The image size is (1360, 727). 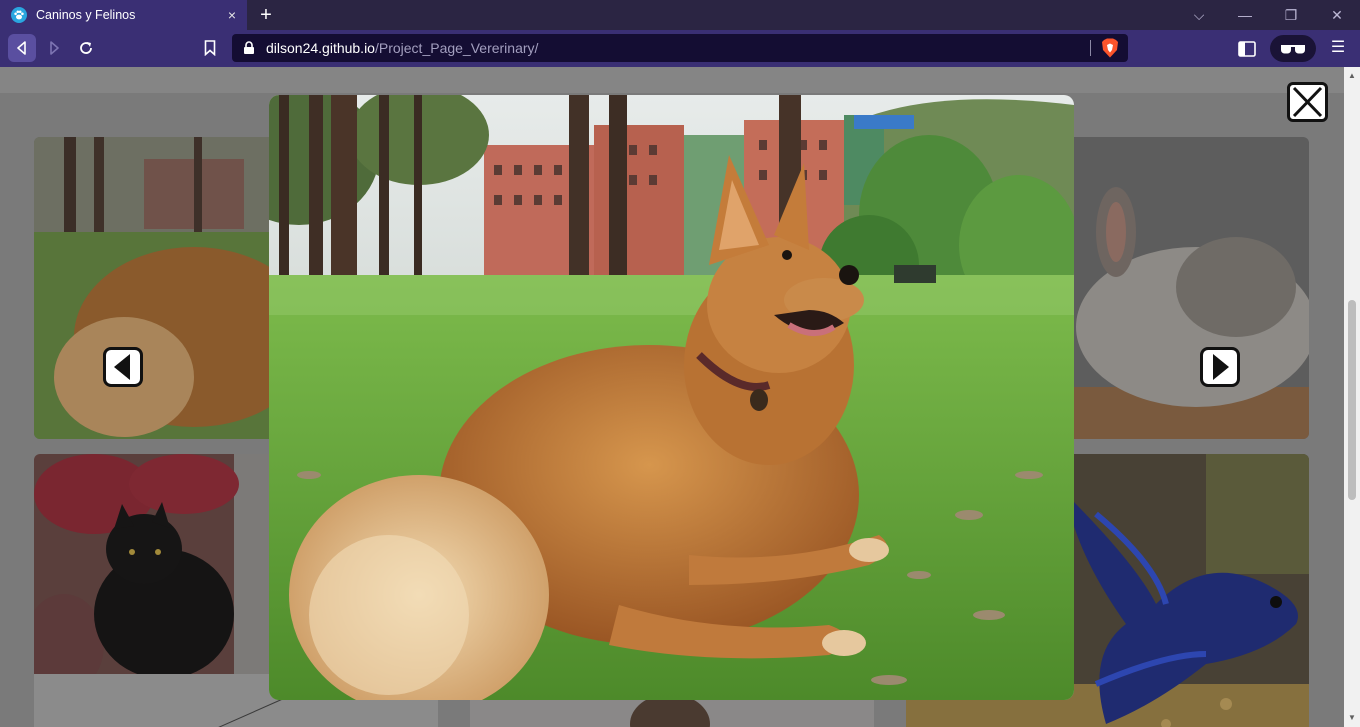 I want to click on forward-arrow-icon, so click(x=54, y=48).